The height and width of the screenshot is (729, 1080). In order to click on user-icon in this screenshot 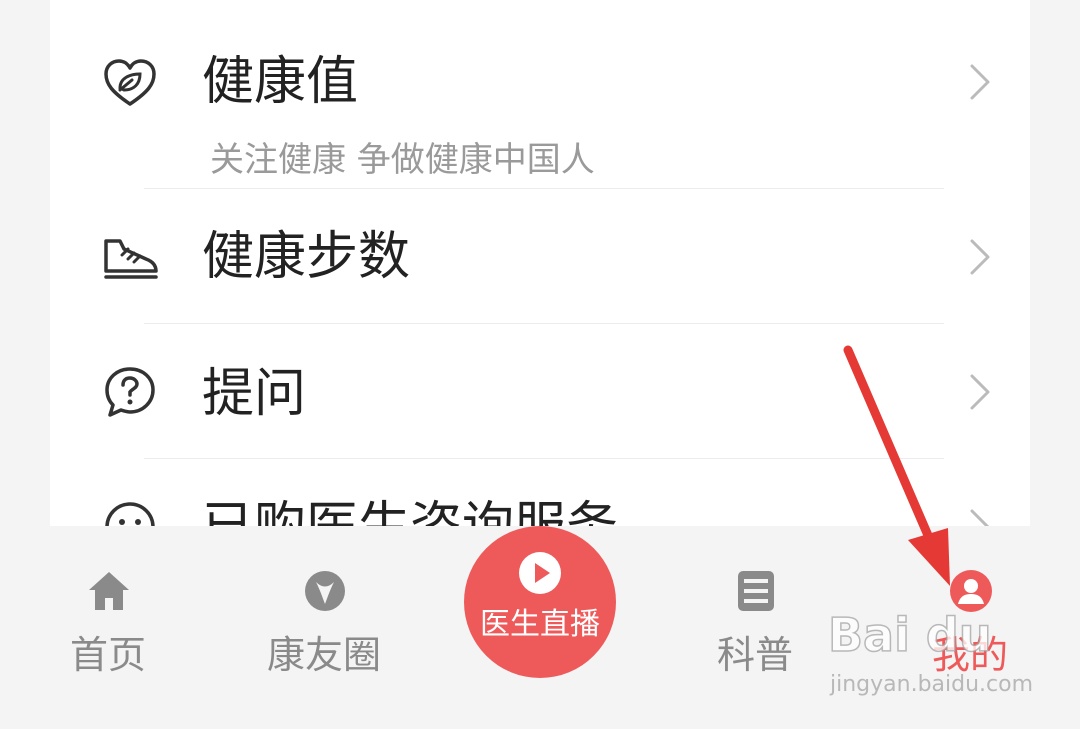, I will do `click(971, 591)`.